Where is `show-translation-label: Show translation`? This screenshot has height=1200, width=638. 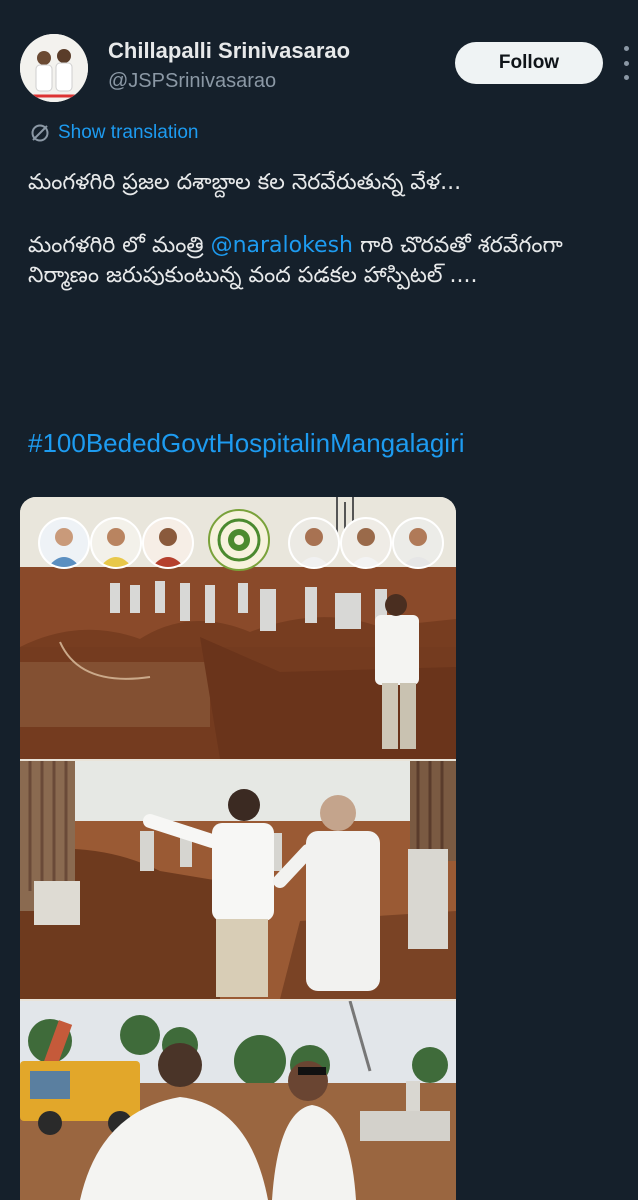
show-translation-label: Show translation is located at coordinates (128, 132).